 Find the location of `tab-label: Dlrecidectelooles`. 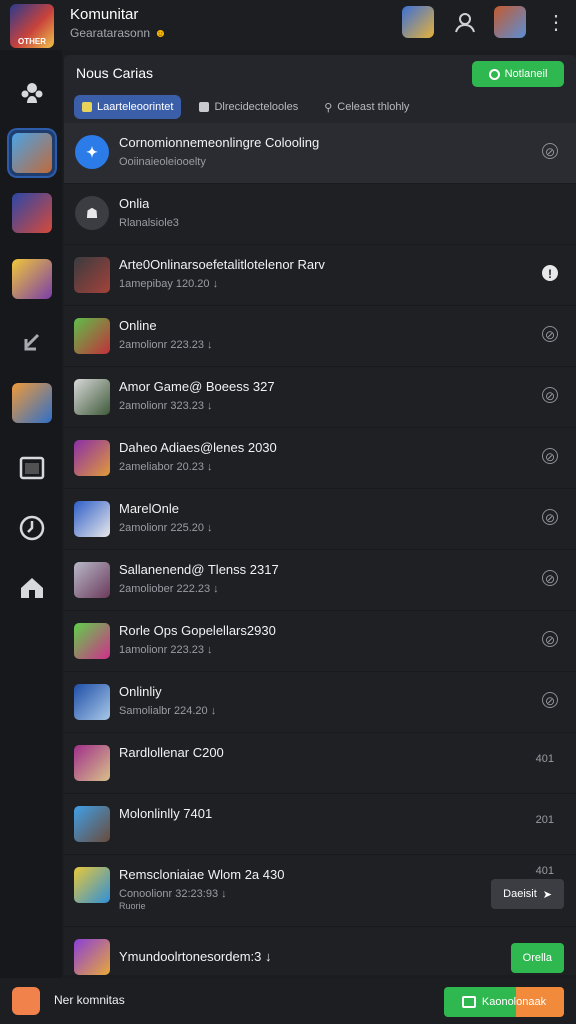

tab-label: Dlrecidectelooles is located at coordinates (256, 107).